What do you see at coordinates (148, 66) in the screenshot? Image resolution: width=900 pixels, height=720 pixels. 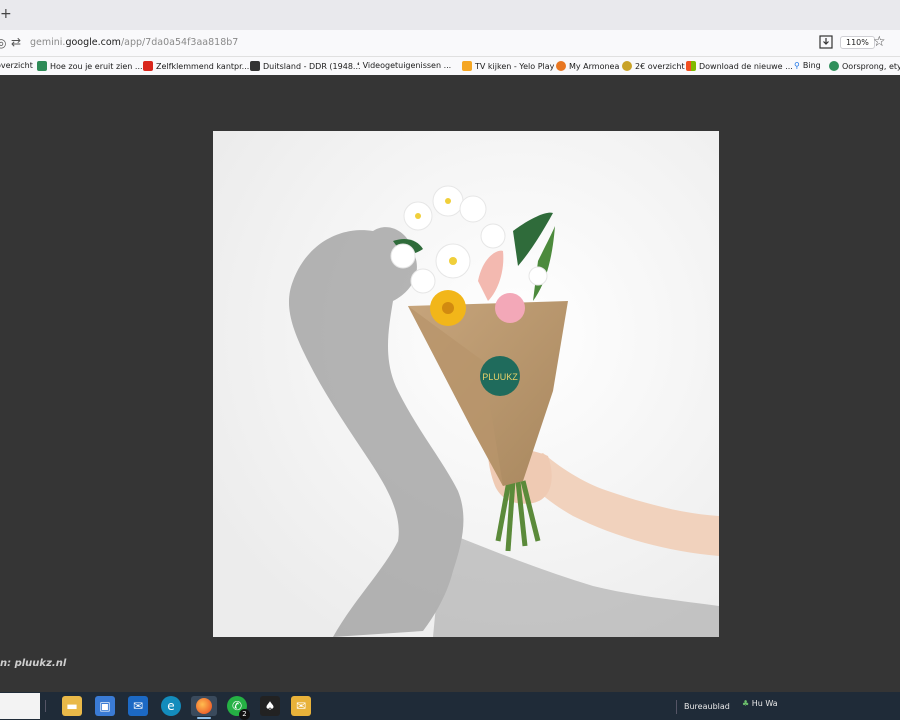 I see `red-tag-icon` at bounding box center [148, 66].